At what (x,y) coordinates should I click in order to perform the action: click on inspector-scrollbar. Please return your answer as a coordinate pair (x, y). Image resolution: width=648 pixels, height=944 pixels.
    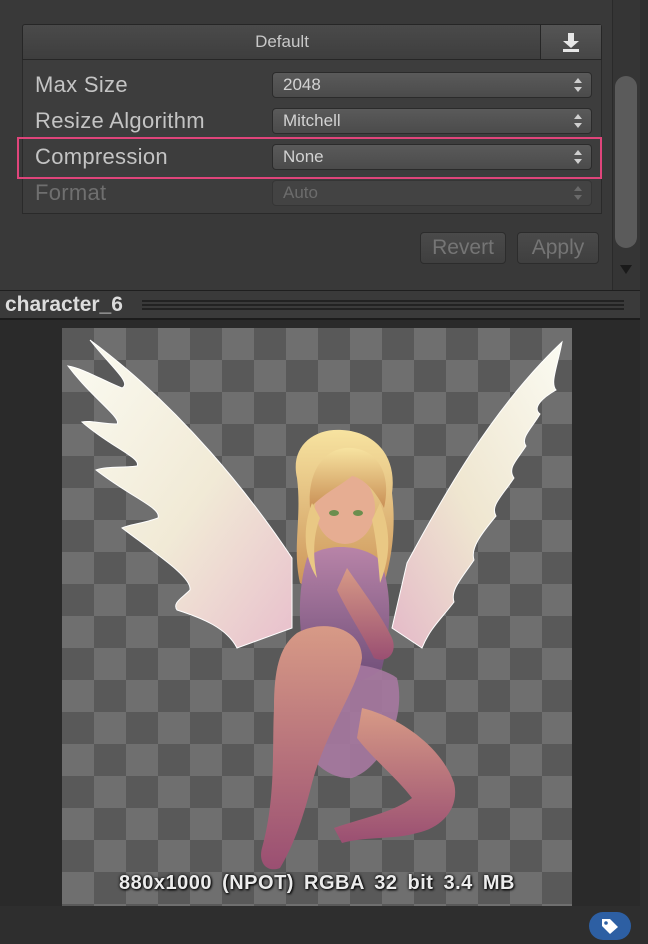
    Looking at the image, I should click on (626, 145).